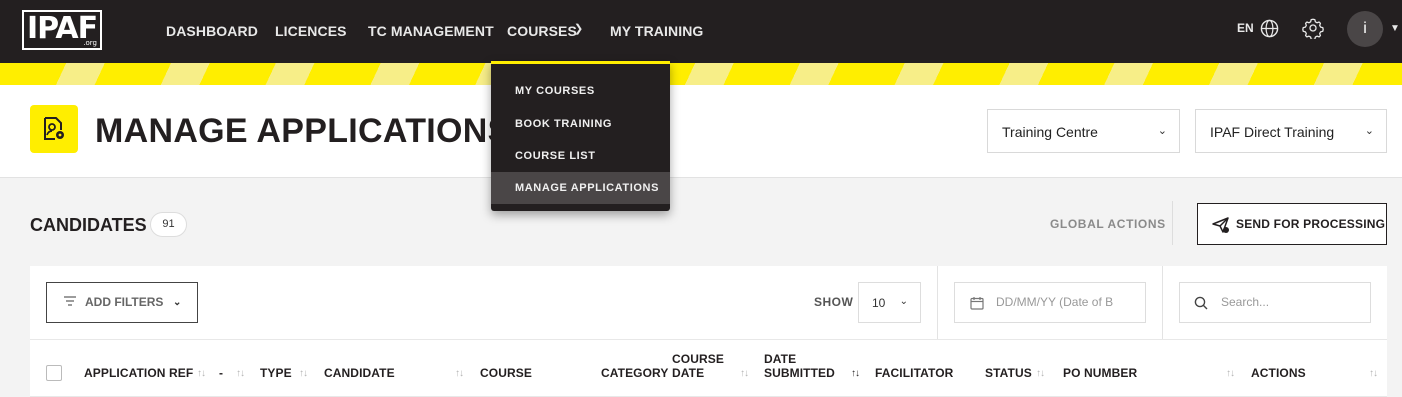 This screenshot has width=1402, height=397. Describe the element at coordinates (698, 366) in the screenshot. I see `column-course-date: COURSE DATE` at that location.